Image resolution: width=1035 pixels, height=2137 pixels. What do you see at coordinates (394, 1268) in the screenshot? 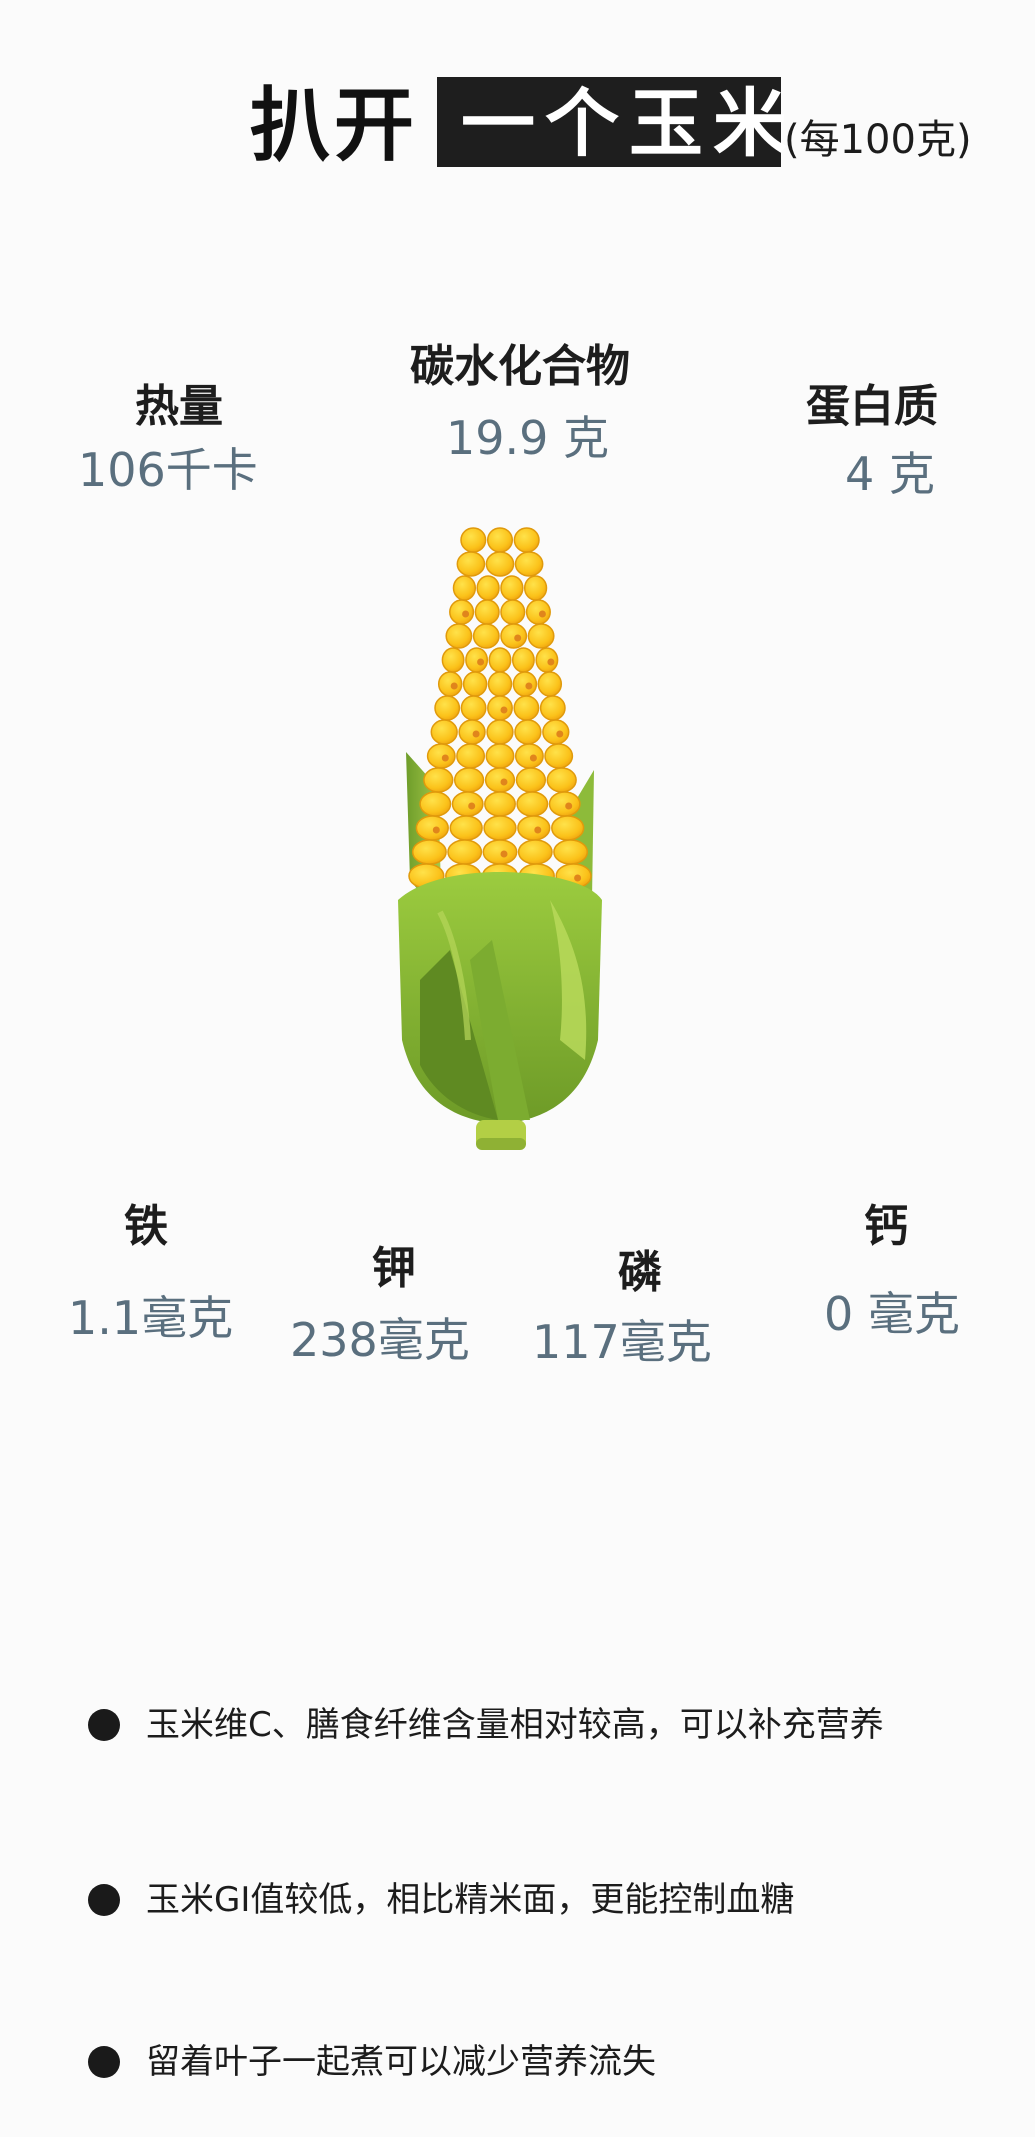
I see `potassium-label: 钾` at bounding box center [394, 1268].